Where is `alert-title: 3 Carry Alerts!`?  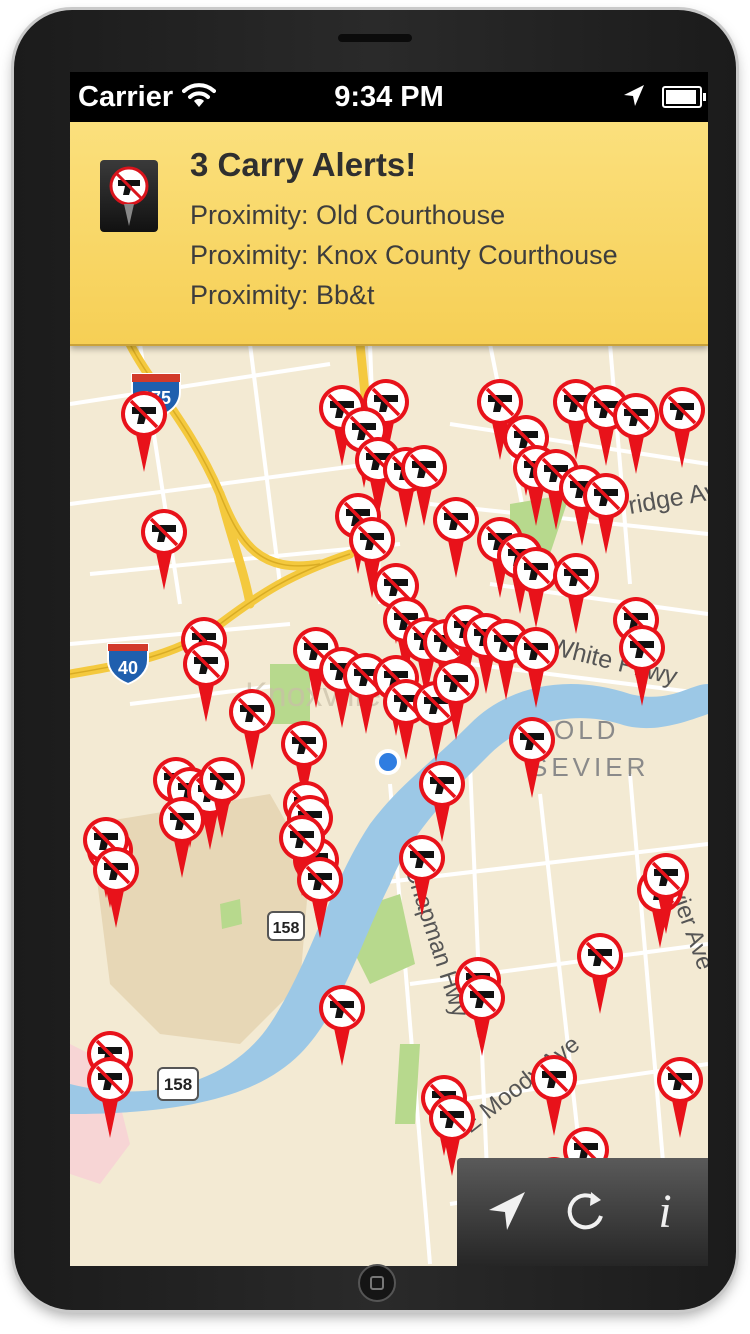
alert-title: 3 Carry Alerts! is located at coordinates (303, 164).